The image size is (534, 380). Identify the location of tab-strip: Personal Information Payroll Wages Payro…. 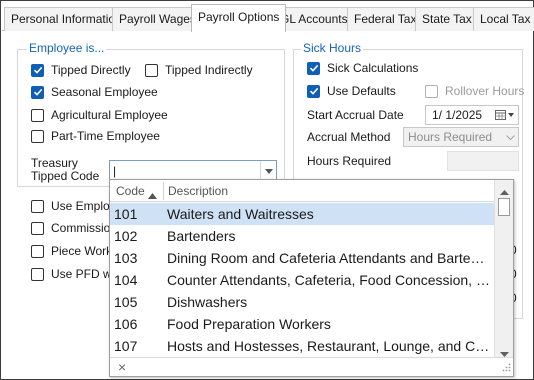
(268, 17).